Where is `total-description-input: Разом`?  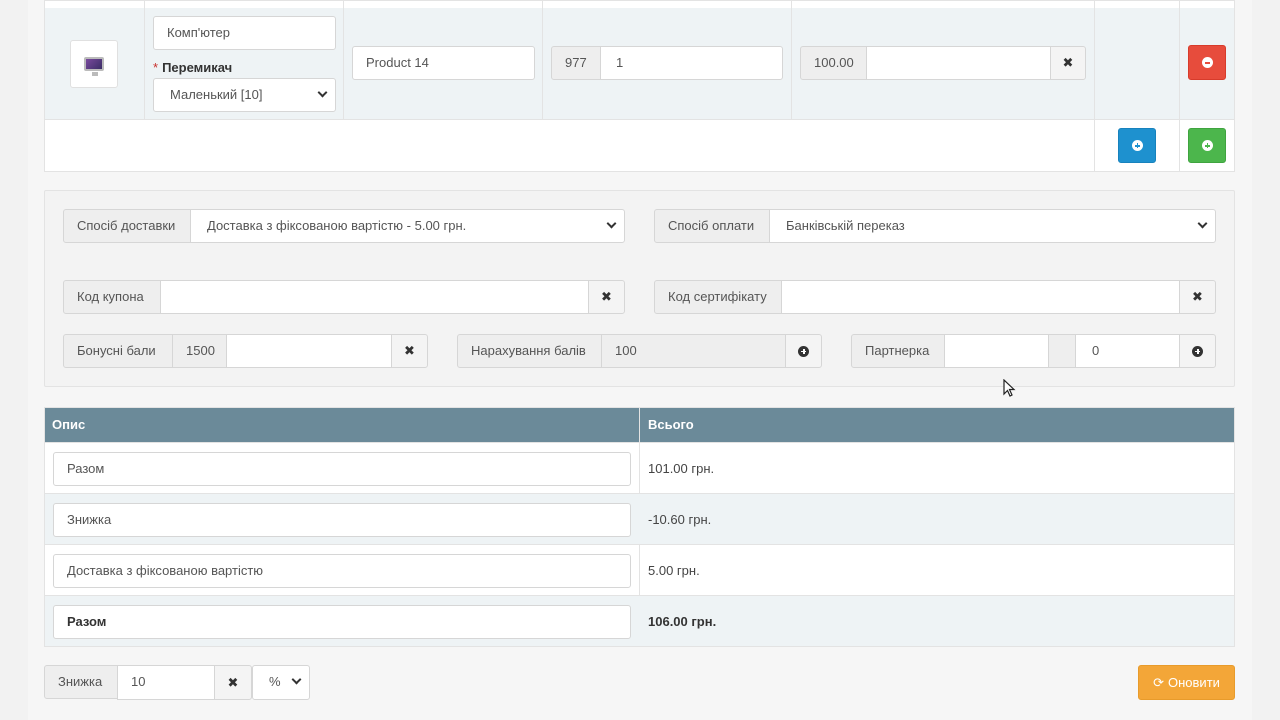
total-description-input: Разом is located at coordinates (342, 469).